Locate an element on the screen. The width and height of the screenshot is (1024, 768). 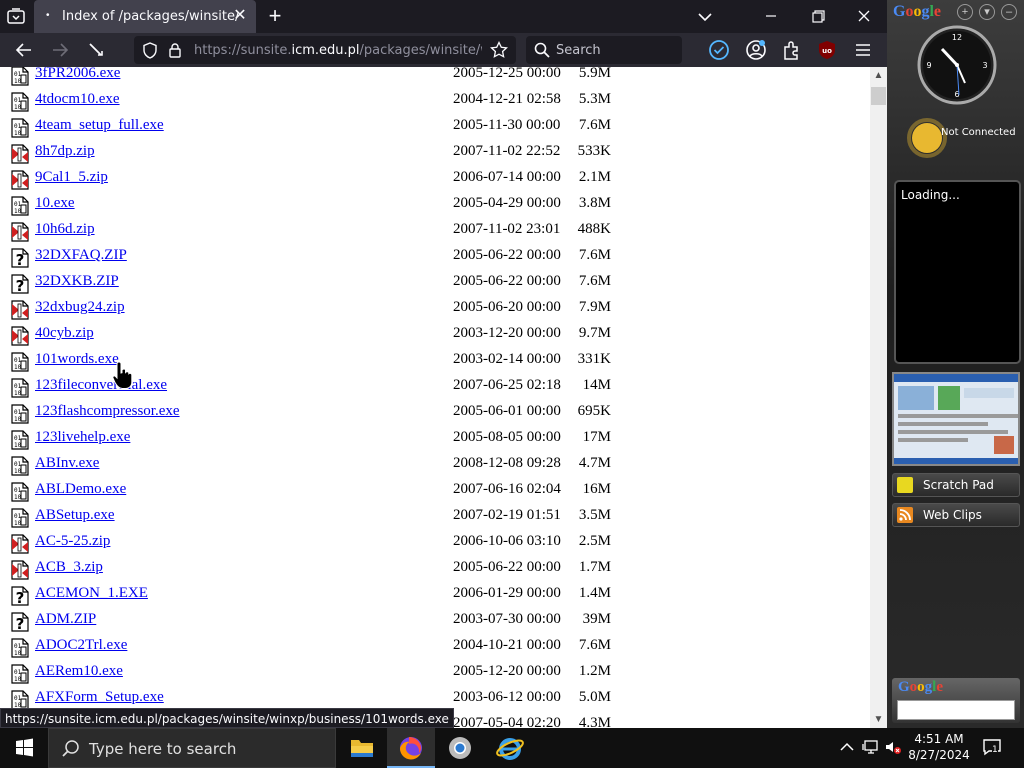
firefox-icon is located at coordinates (411, 748).